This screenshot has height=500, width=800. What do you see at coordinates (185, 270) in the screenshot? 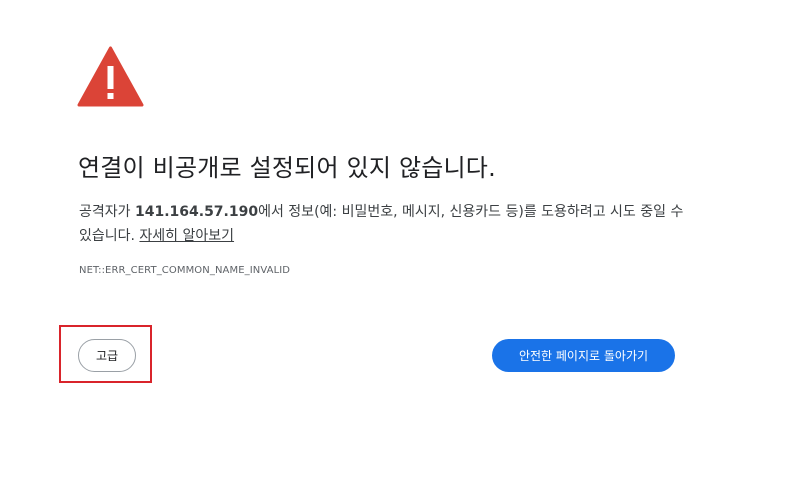
I see `error-code: NET::ERR_CERT_COMMON_NAME_INVALID` at bounding box center [185, 270].